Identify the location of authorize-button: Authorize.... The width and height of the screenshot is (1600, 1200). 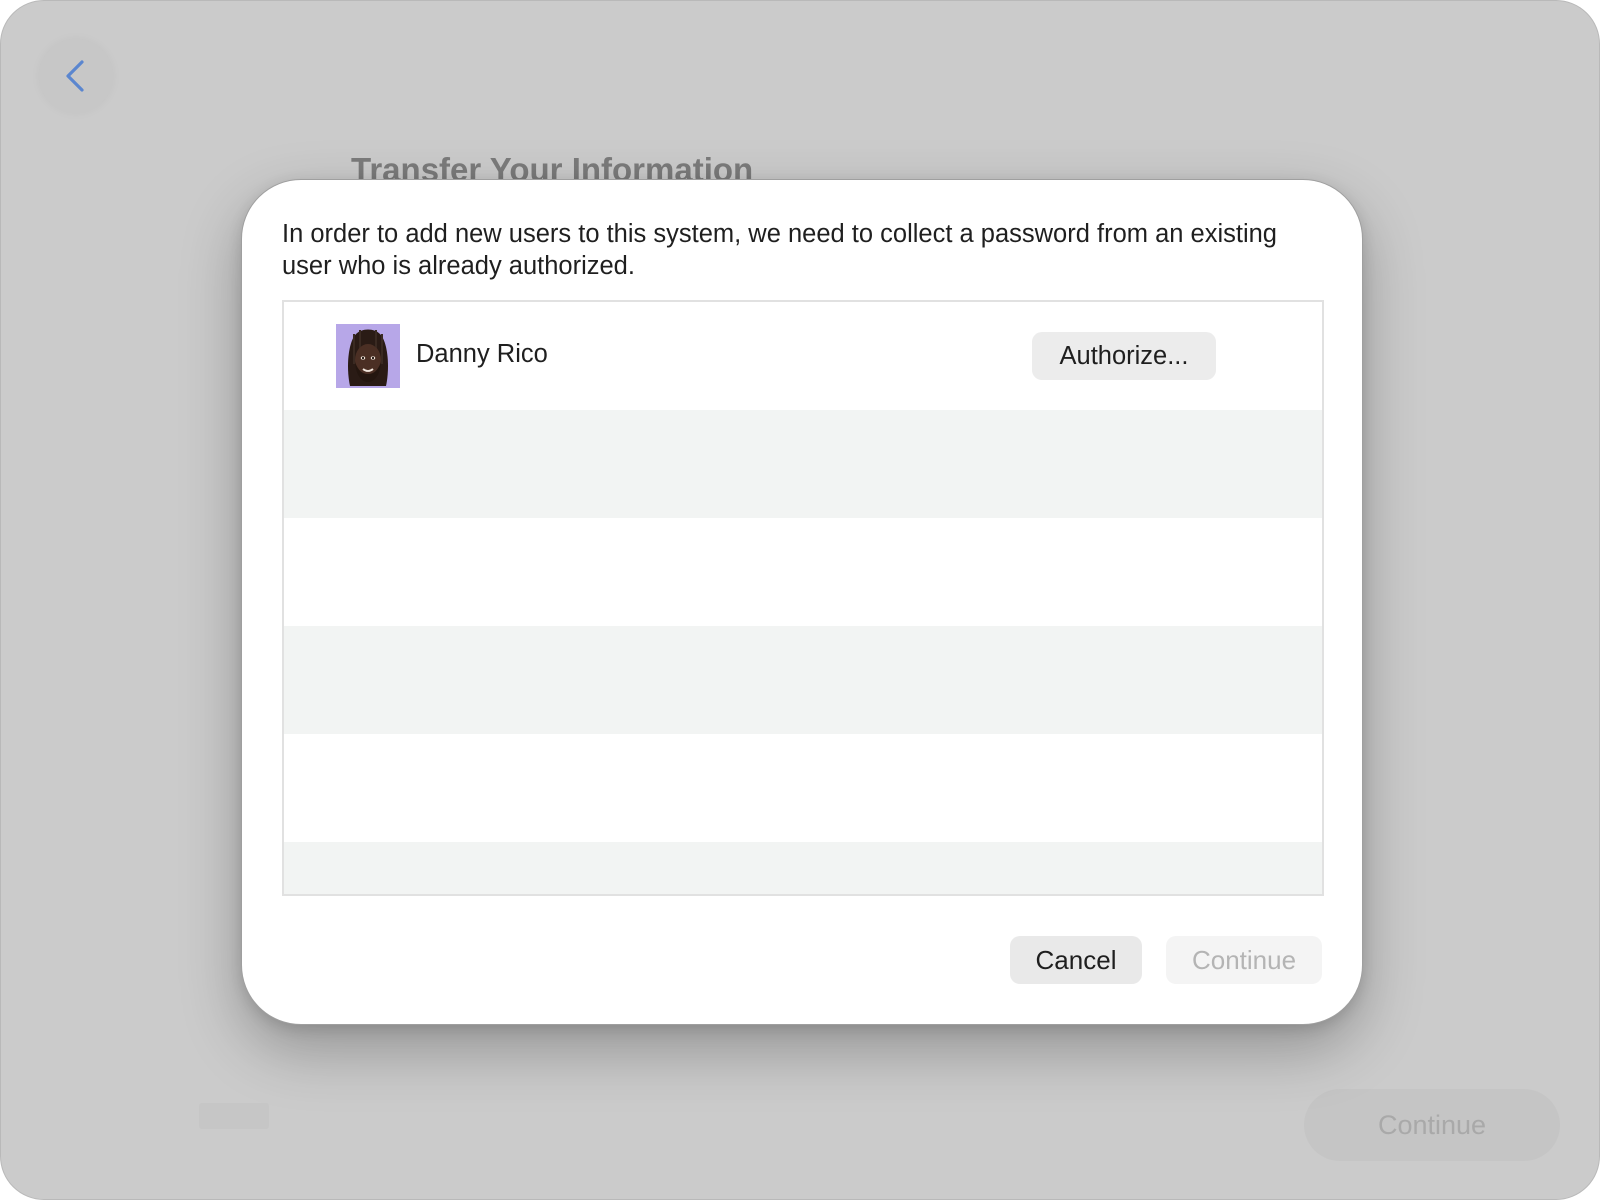
(1124, 356).